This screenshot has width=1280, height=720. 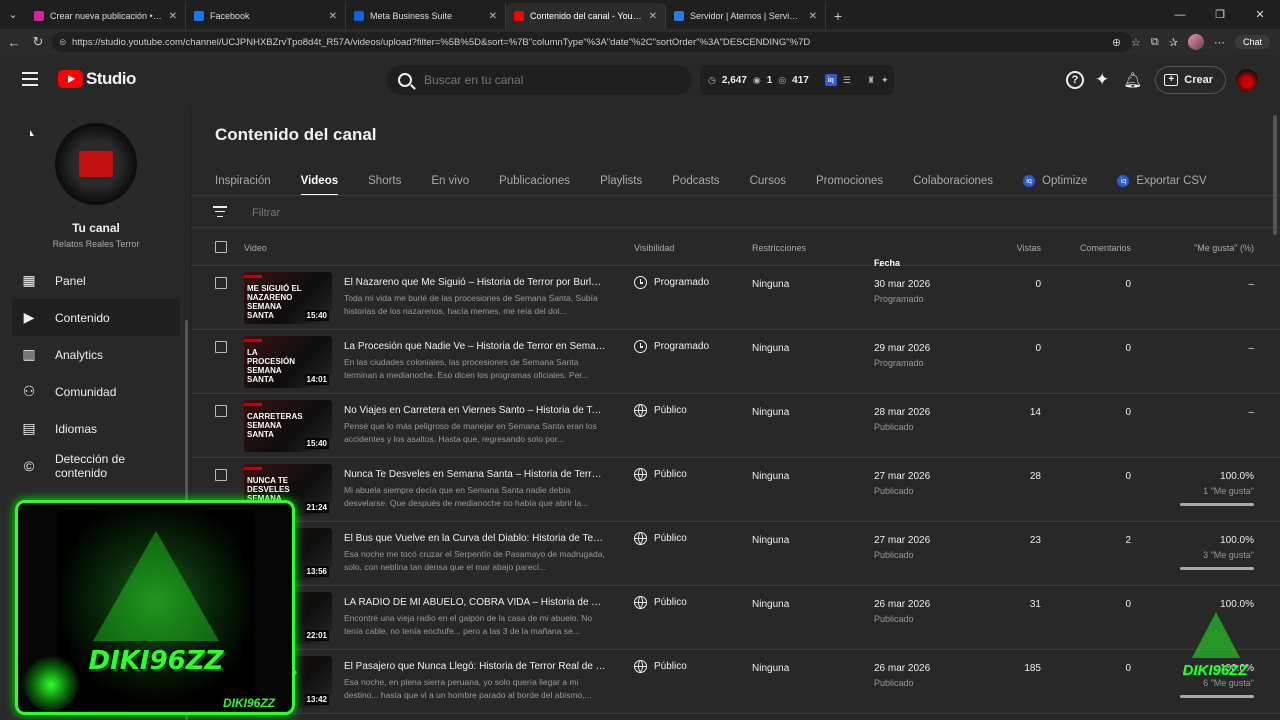 I want to click on tab-podcasts: Podcasts, so click(x=695, y=181).